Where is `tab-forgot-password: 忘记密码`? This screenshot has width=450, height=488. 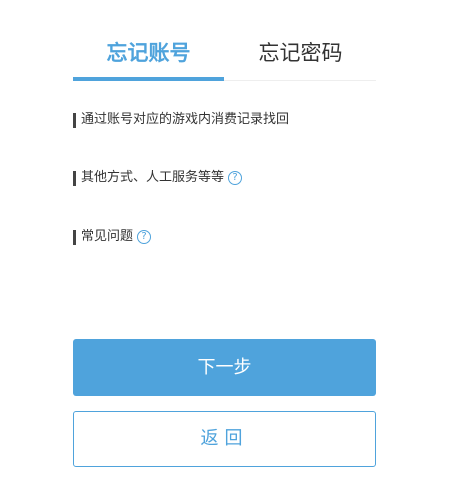
tab-forgot-password: 忘记密码 is located at coordinates (300, 53).